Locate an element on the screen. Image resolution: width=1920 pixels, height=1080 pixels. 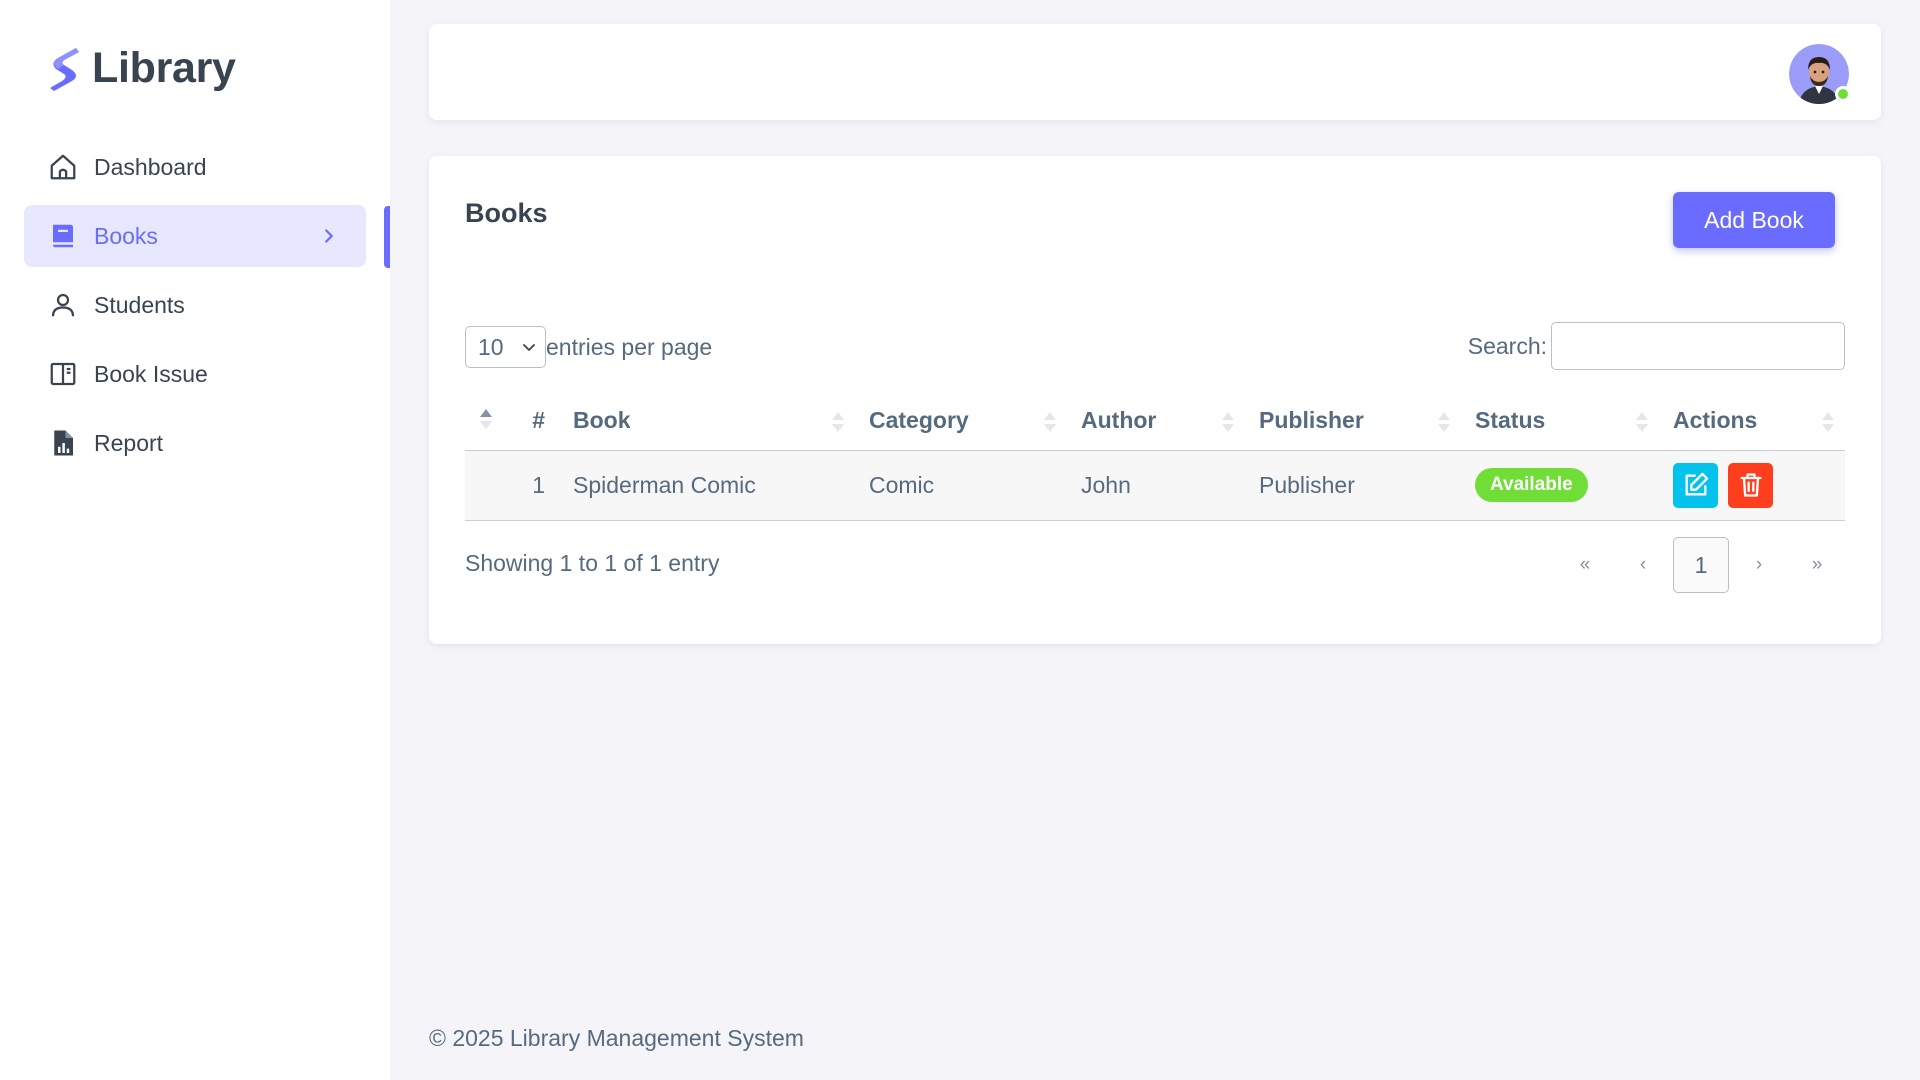
brand-name: Library is located at coordinates (164, 67).